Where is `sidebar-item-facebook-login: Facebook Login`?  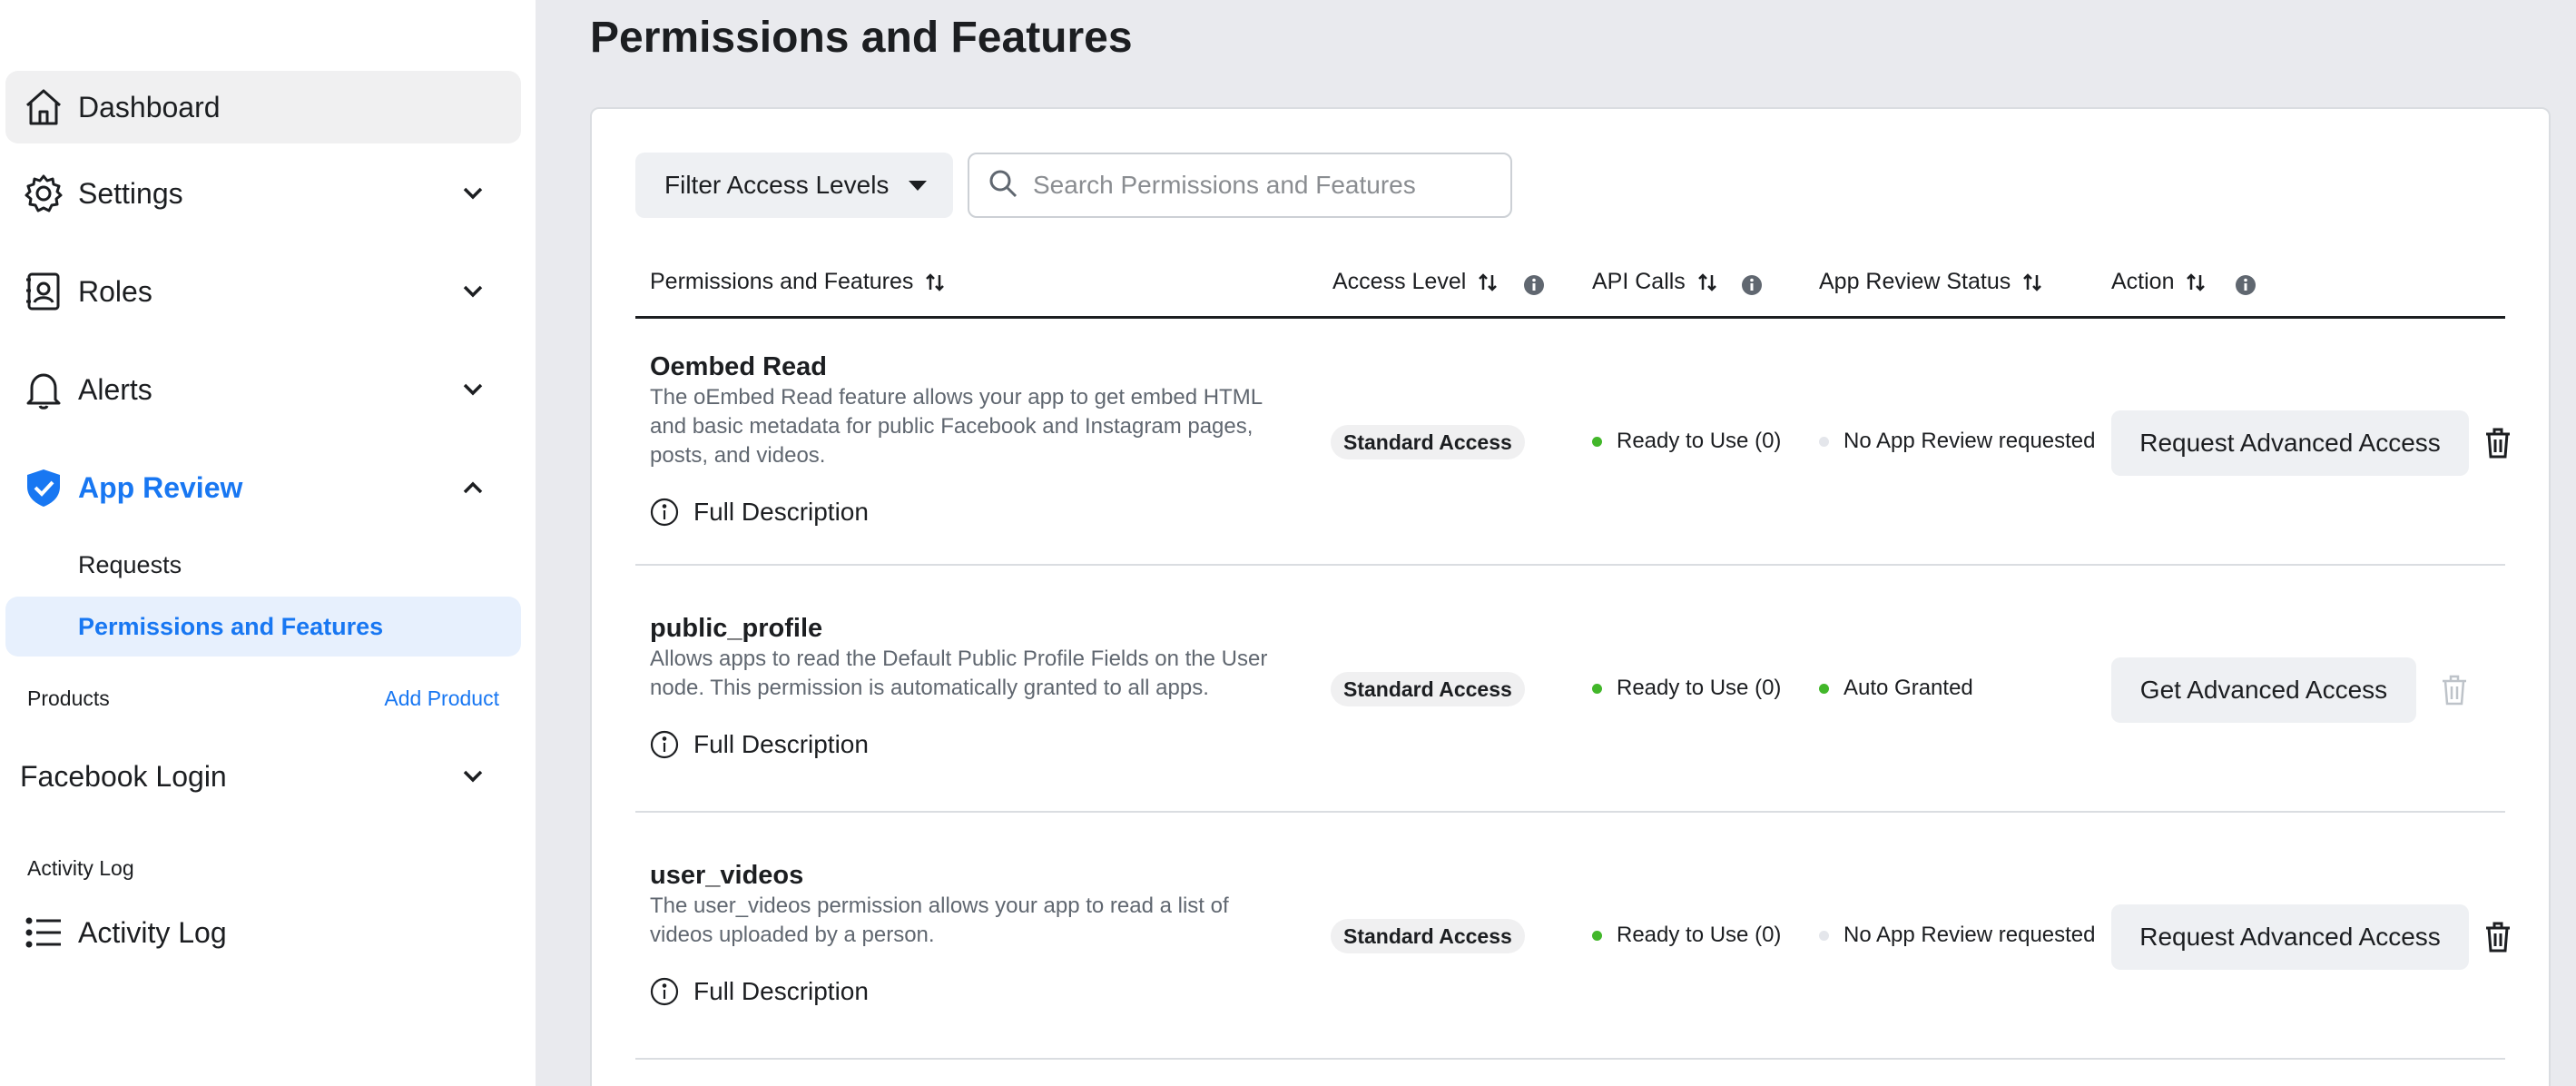
sidebar-item-facebook-login: Facebook Login is located at coordinates (263, 776).